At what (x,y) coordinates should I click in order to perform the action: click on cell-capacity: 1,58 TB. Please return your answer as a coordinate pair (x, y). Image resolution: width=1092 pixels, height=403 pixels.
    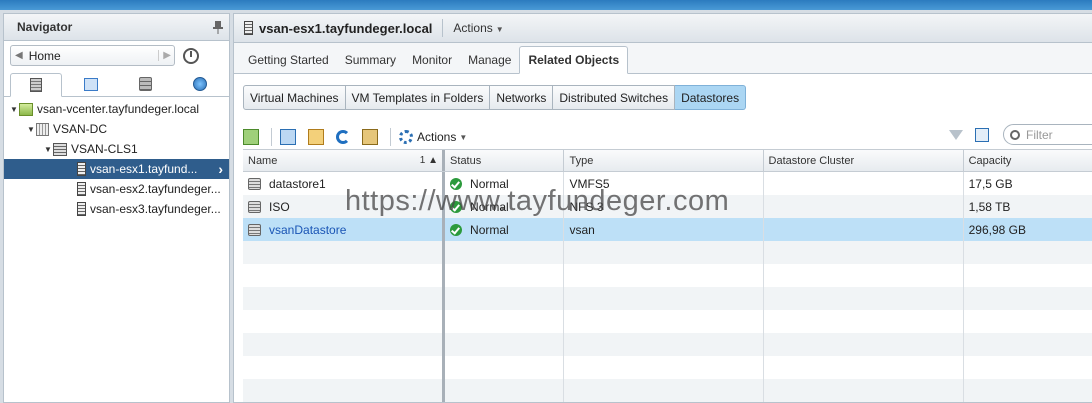
    Looking at the image, I should click on (1028, 206).